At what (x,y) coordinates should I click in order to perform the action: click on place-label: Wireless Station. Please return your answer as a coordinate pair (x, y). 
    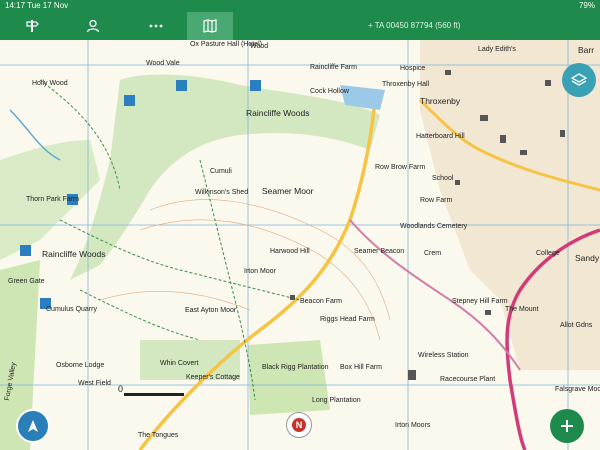
    Looking at the image, I should click on (443, 355).